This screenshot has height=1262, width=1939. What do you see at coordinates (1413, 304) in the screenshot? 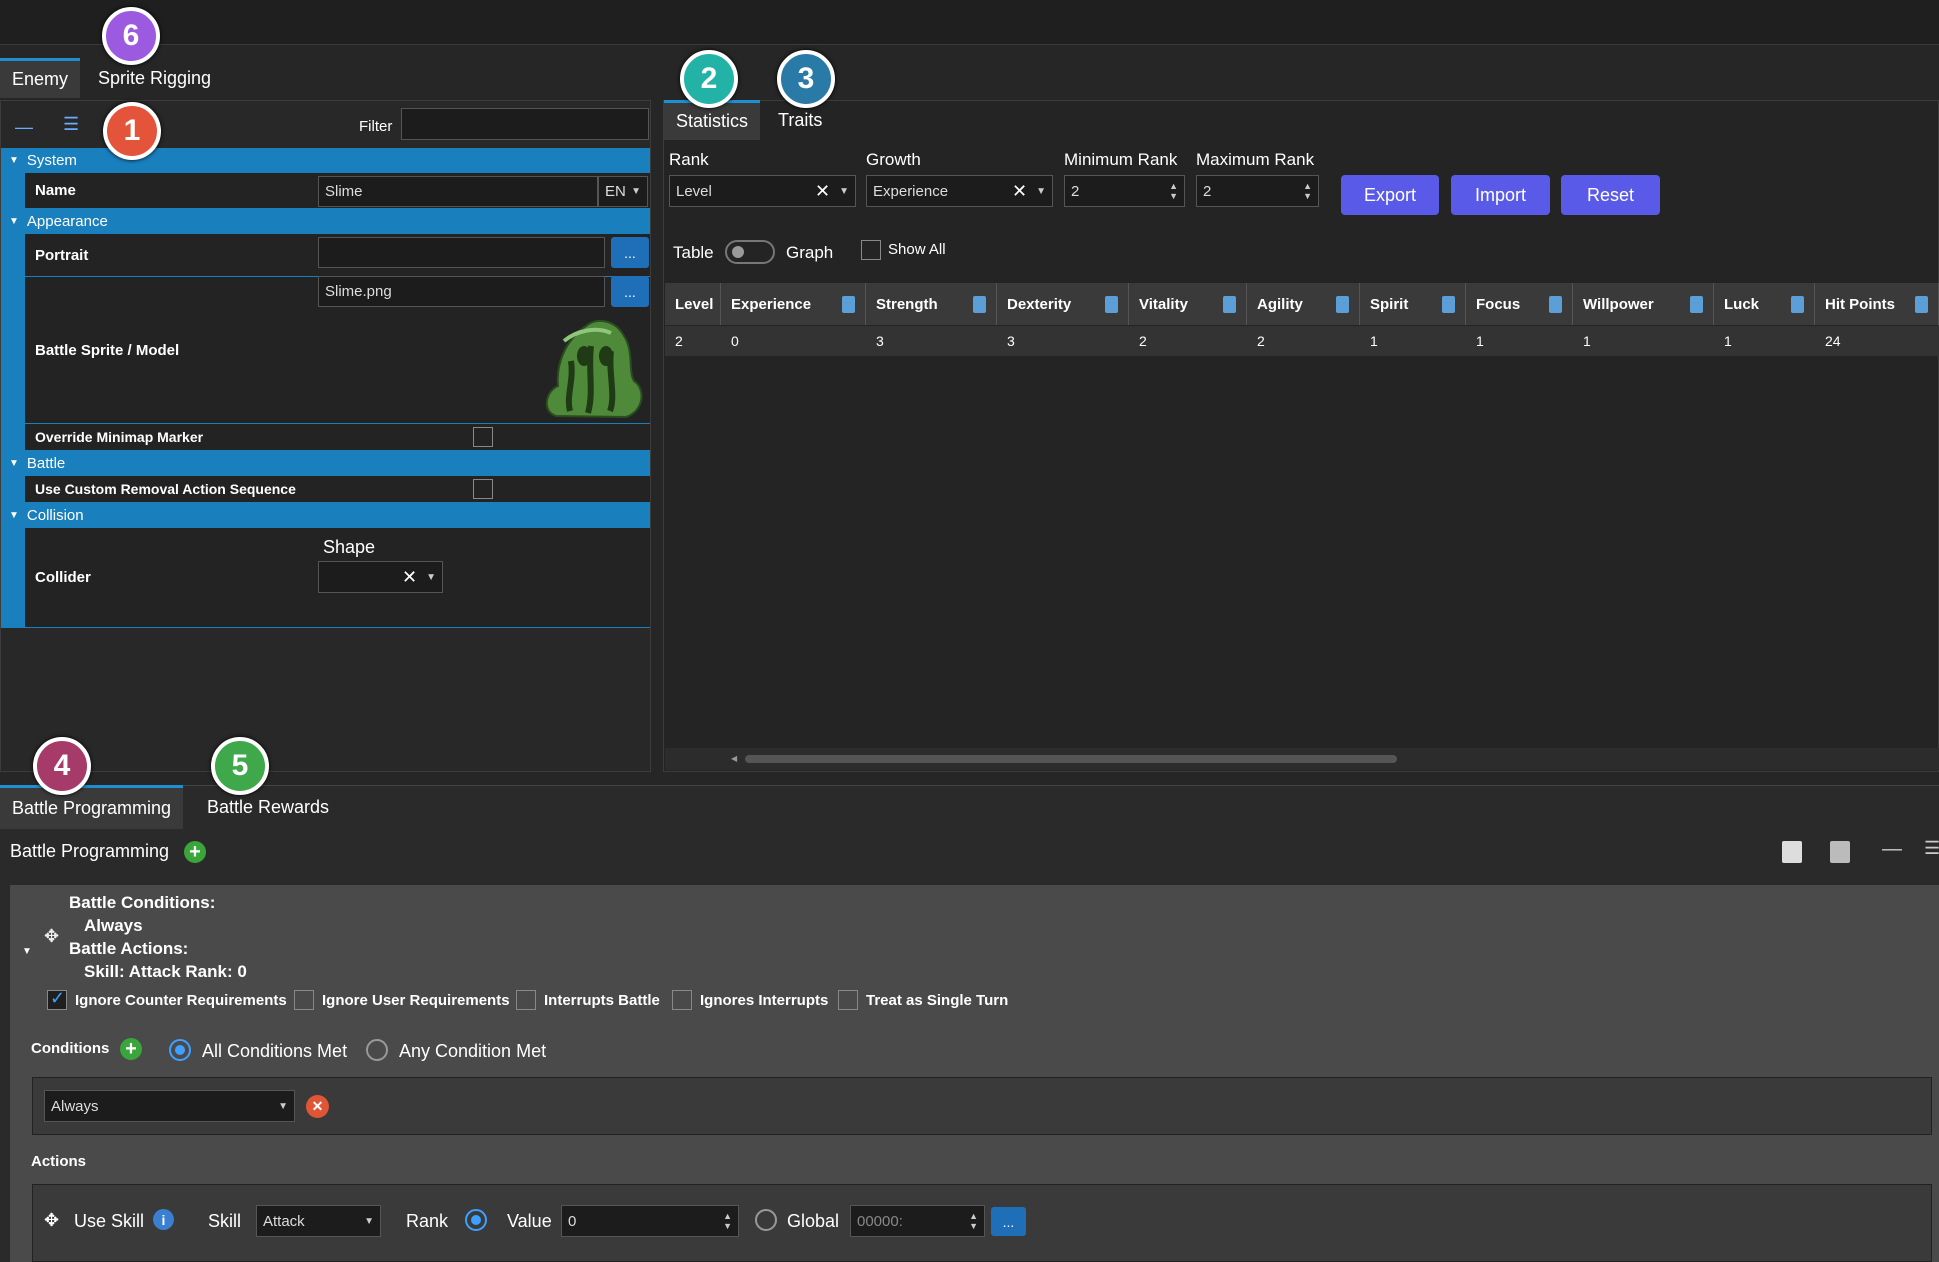
I see `column-header-spirit: Spirit` at bounding box center [1413, 304].